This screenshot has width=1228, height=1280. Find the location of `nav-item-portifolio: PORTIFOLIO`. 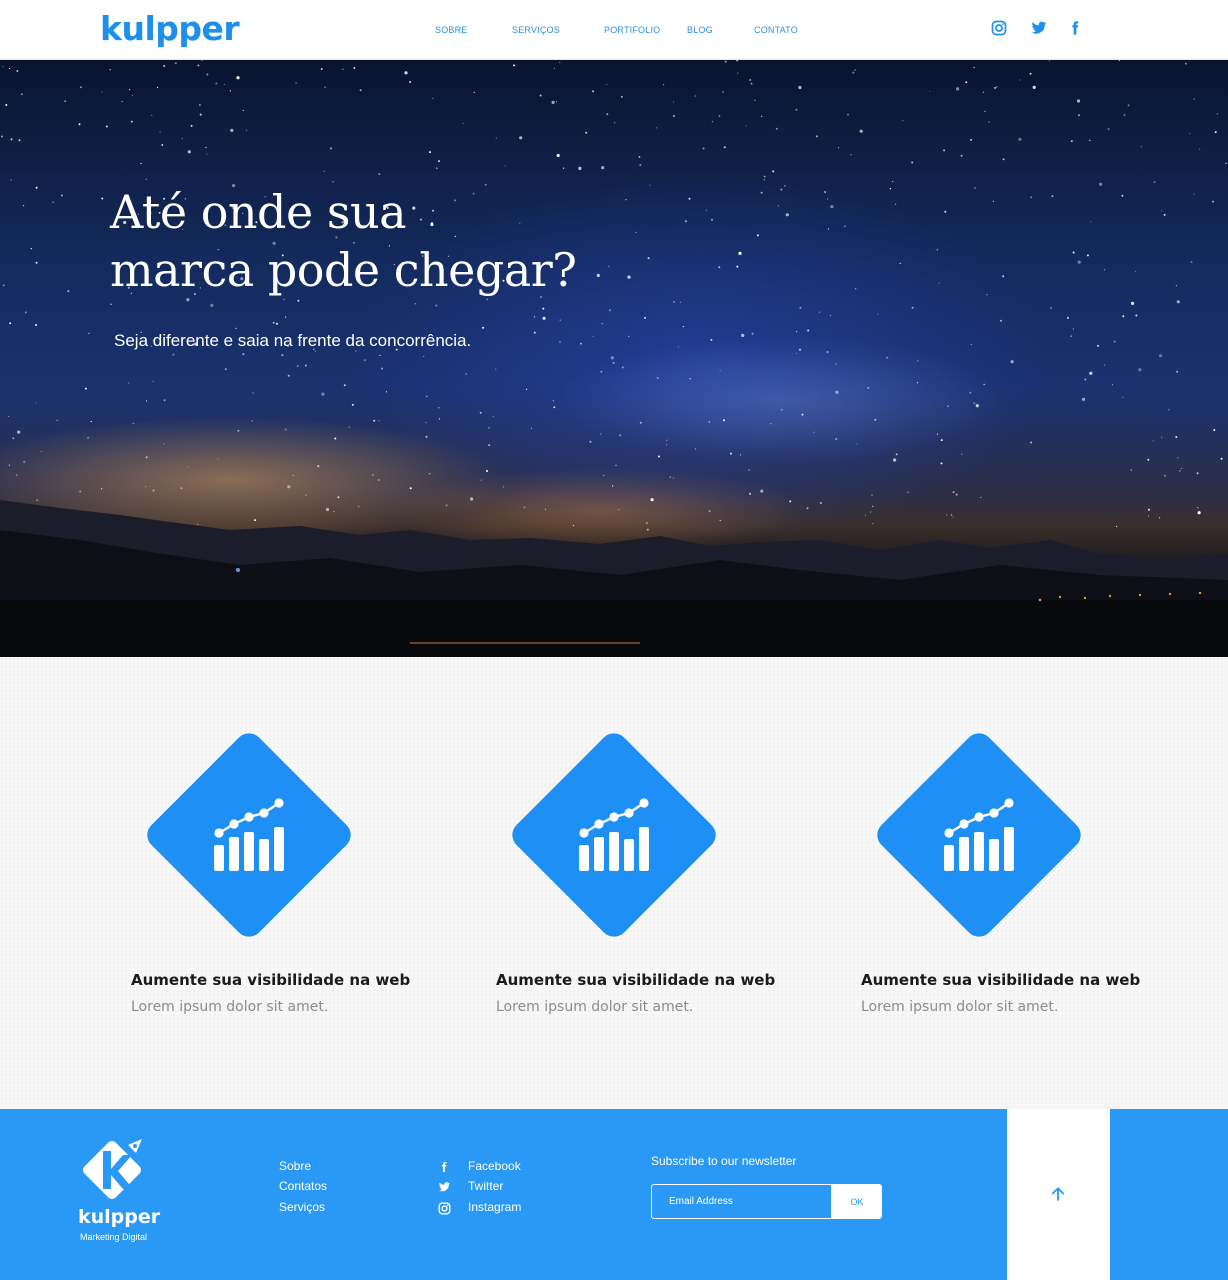

nav-item-portifolio: PORTIFOLIO is located at coordinates (632, 30).